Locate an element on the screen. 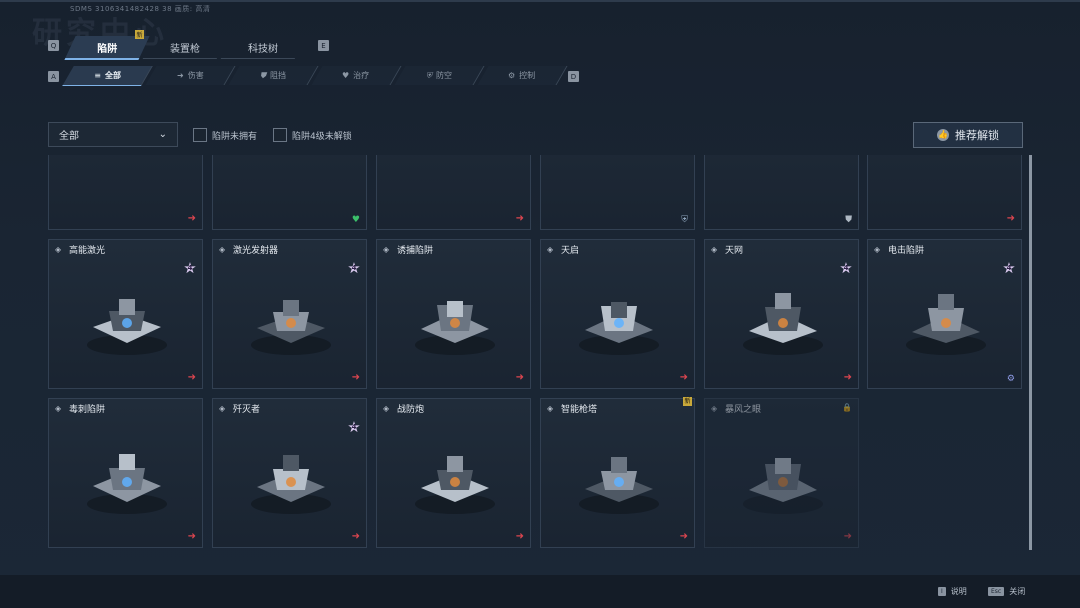 Image resolution: width=1080 pixels, height=608 pixels. thumbs-up-icon: 👍 is located at coordinates (943, 135).